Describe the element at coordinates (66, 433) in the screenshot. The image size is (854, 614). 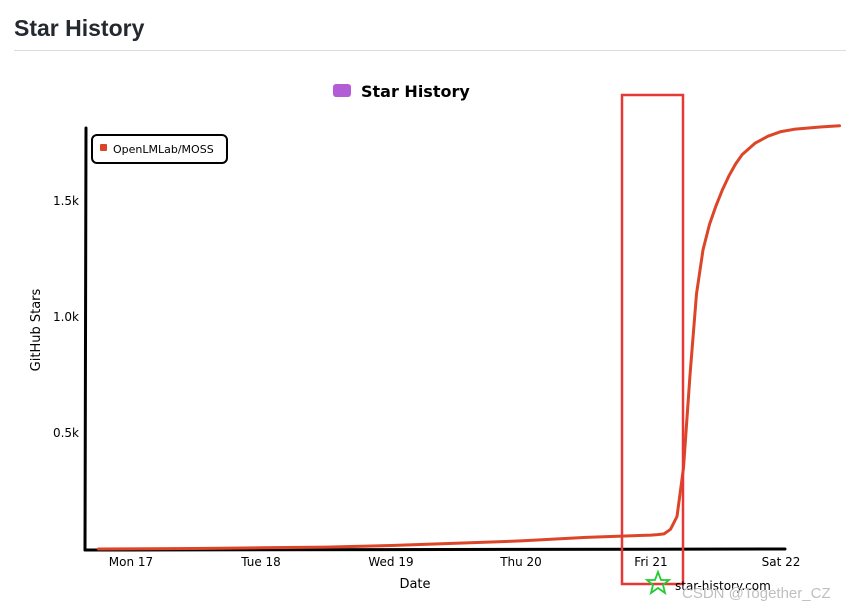
I see `y-tick-label: 0.5k` at that location.